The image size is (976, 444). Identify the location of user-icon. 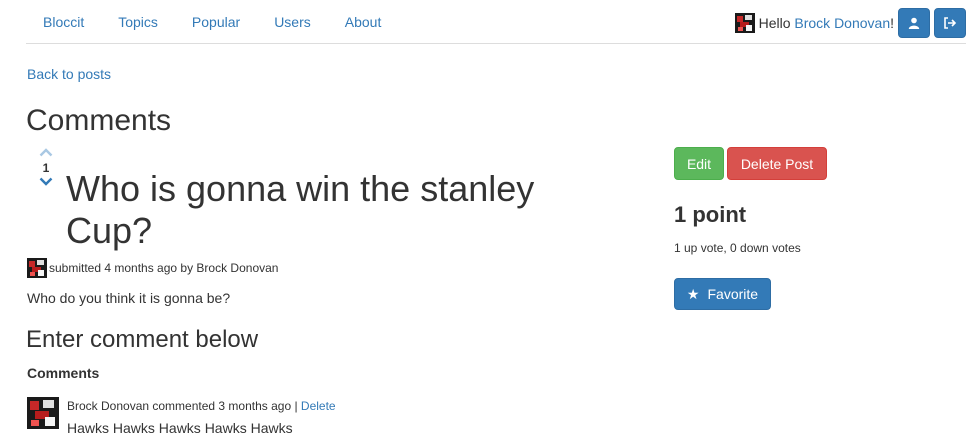
(914, 23).